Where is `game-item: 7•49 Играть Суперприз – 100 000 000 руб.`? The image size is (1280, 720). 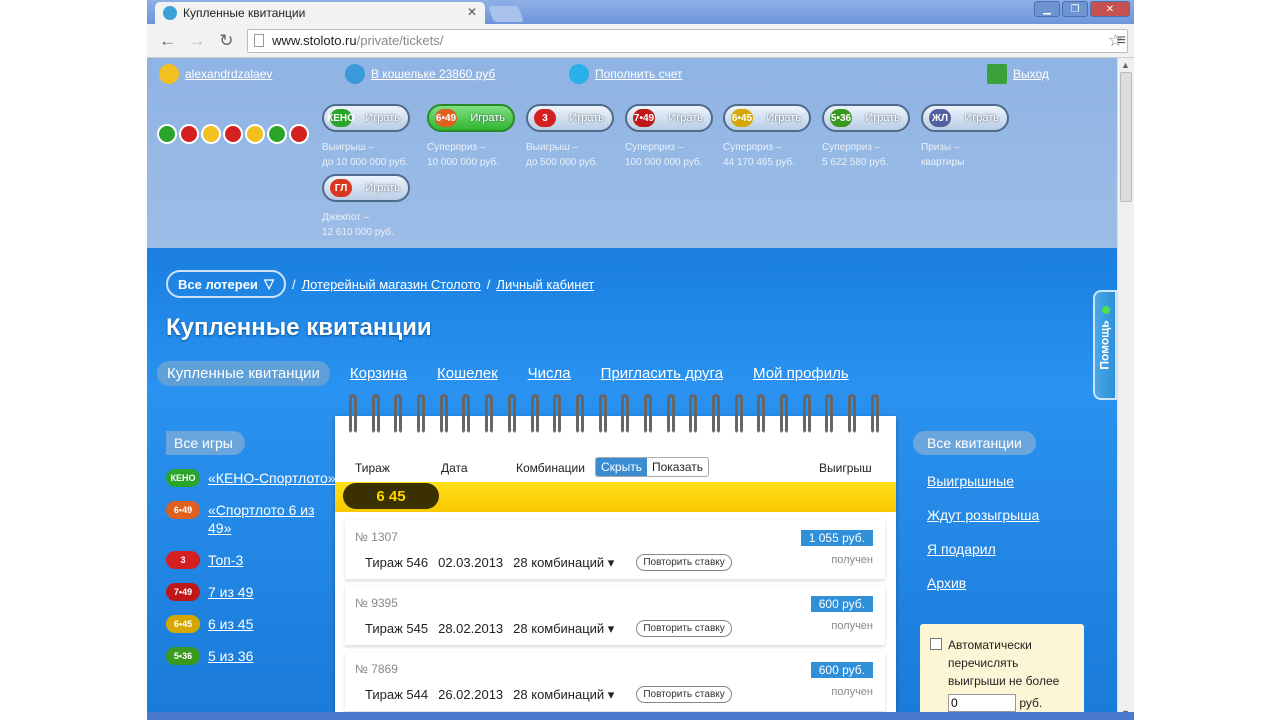
game-item: 7•49 Играть Суперприз – 100 000 000 руб. is located at coordinates (670, 137).